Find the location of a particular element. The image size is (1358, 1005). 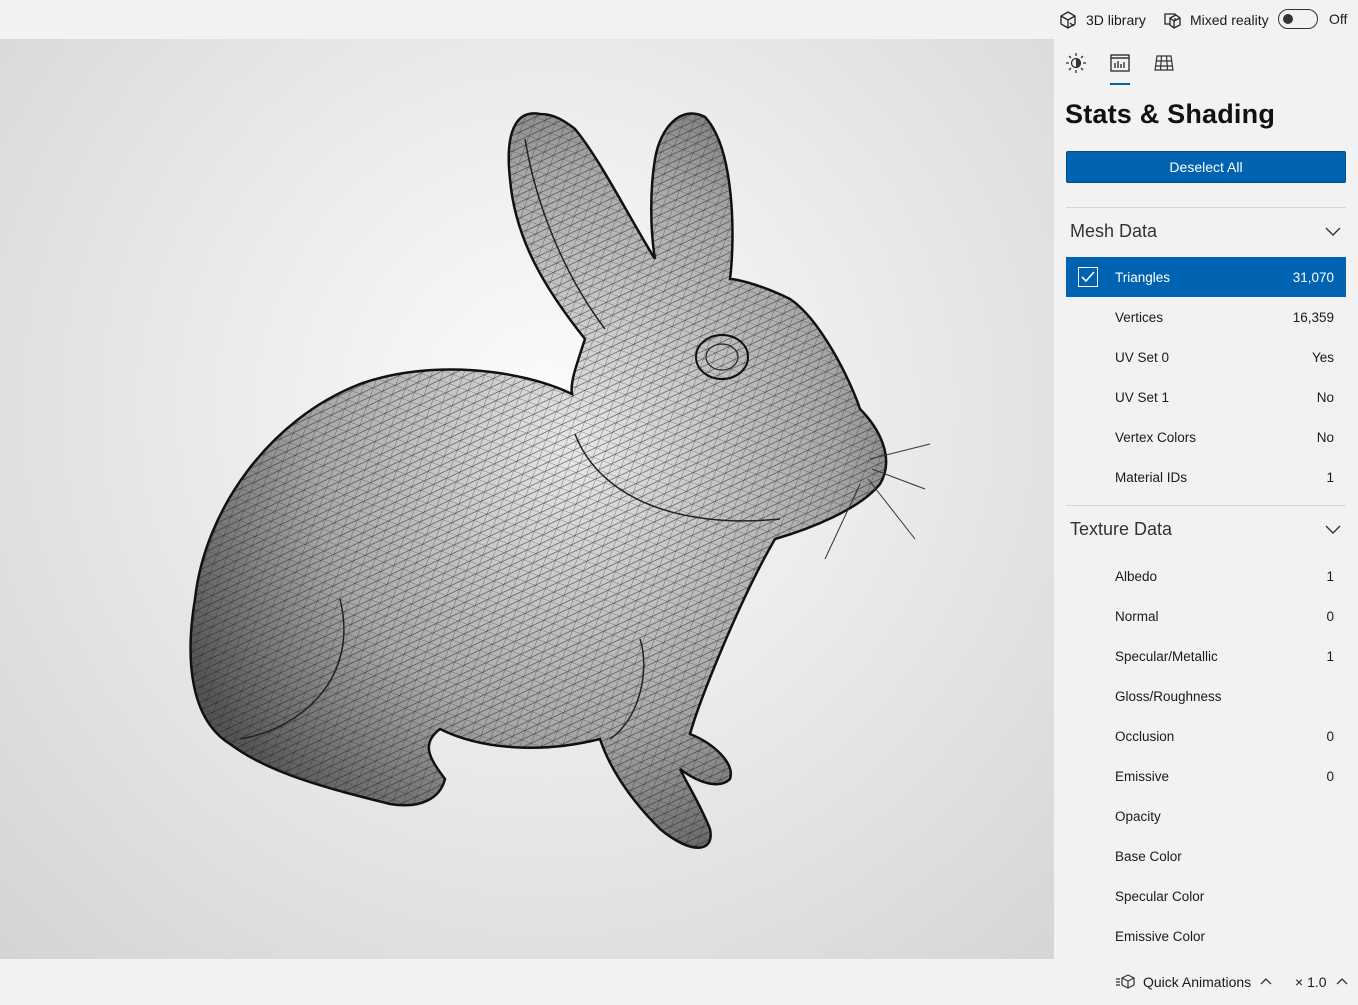

stat-row-specular-color: Specular Color is located at coordinates (1206, 896).